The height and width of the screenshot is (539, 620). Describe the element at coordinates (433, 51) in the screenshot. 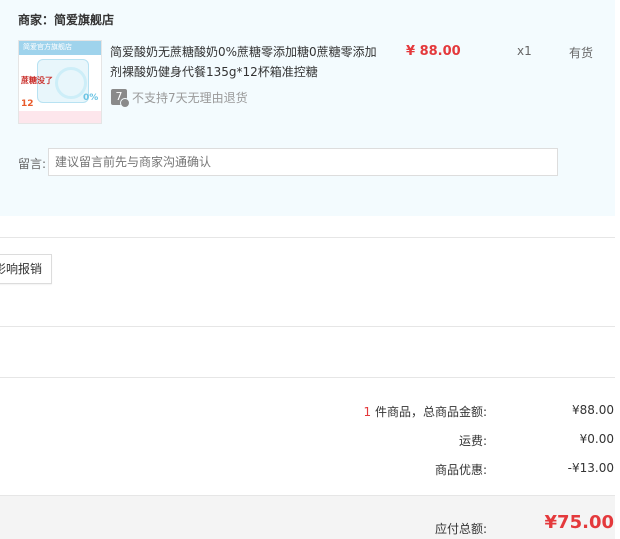

I see `product-price: ¥ 88.00` at that location.